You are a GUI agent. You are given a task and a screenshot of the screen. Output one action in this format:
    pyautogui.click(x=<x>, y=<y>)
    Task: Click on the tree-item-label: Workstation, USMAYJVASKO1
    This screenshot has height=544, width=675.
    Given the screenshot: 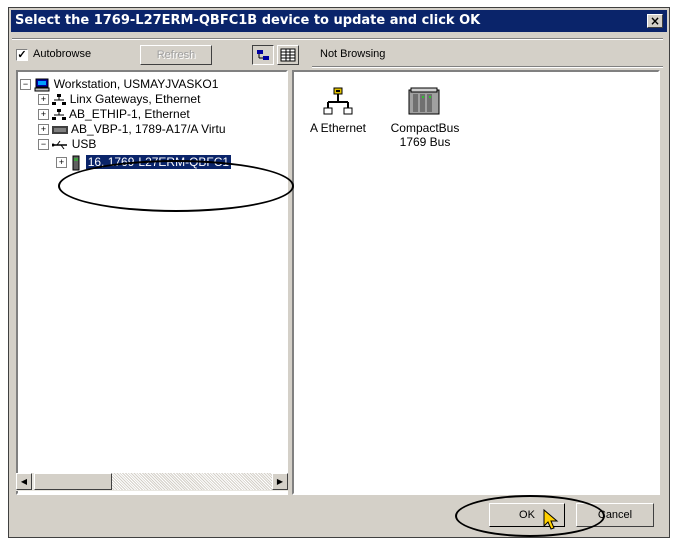 What is the action you would take?
    pyautogui.click(x=136, y=84)
    